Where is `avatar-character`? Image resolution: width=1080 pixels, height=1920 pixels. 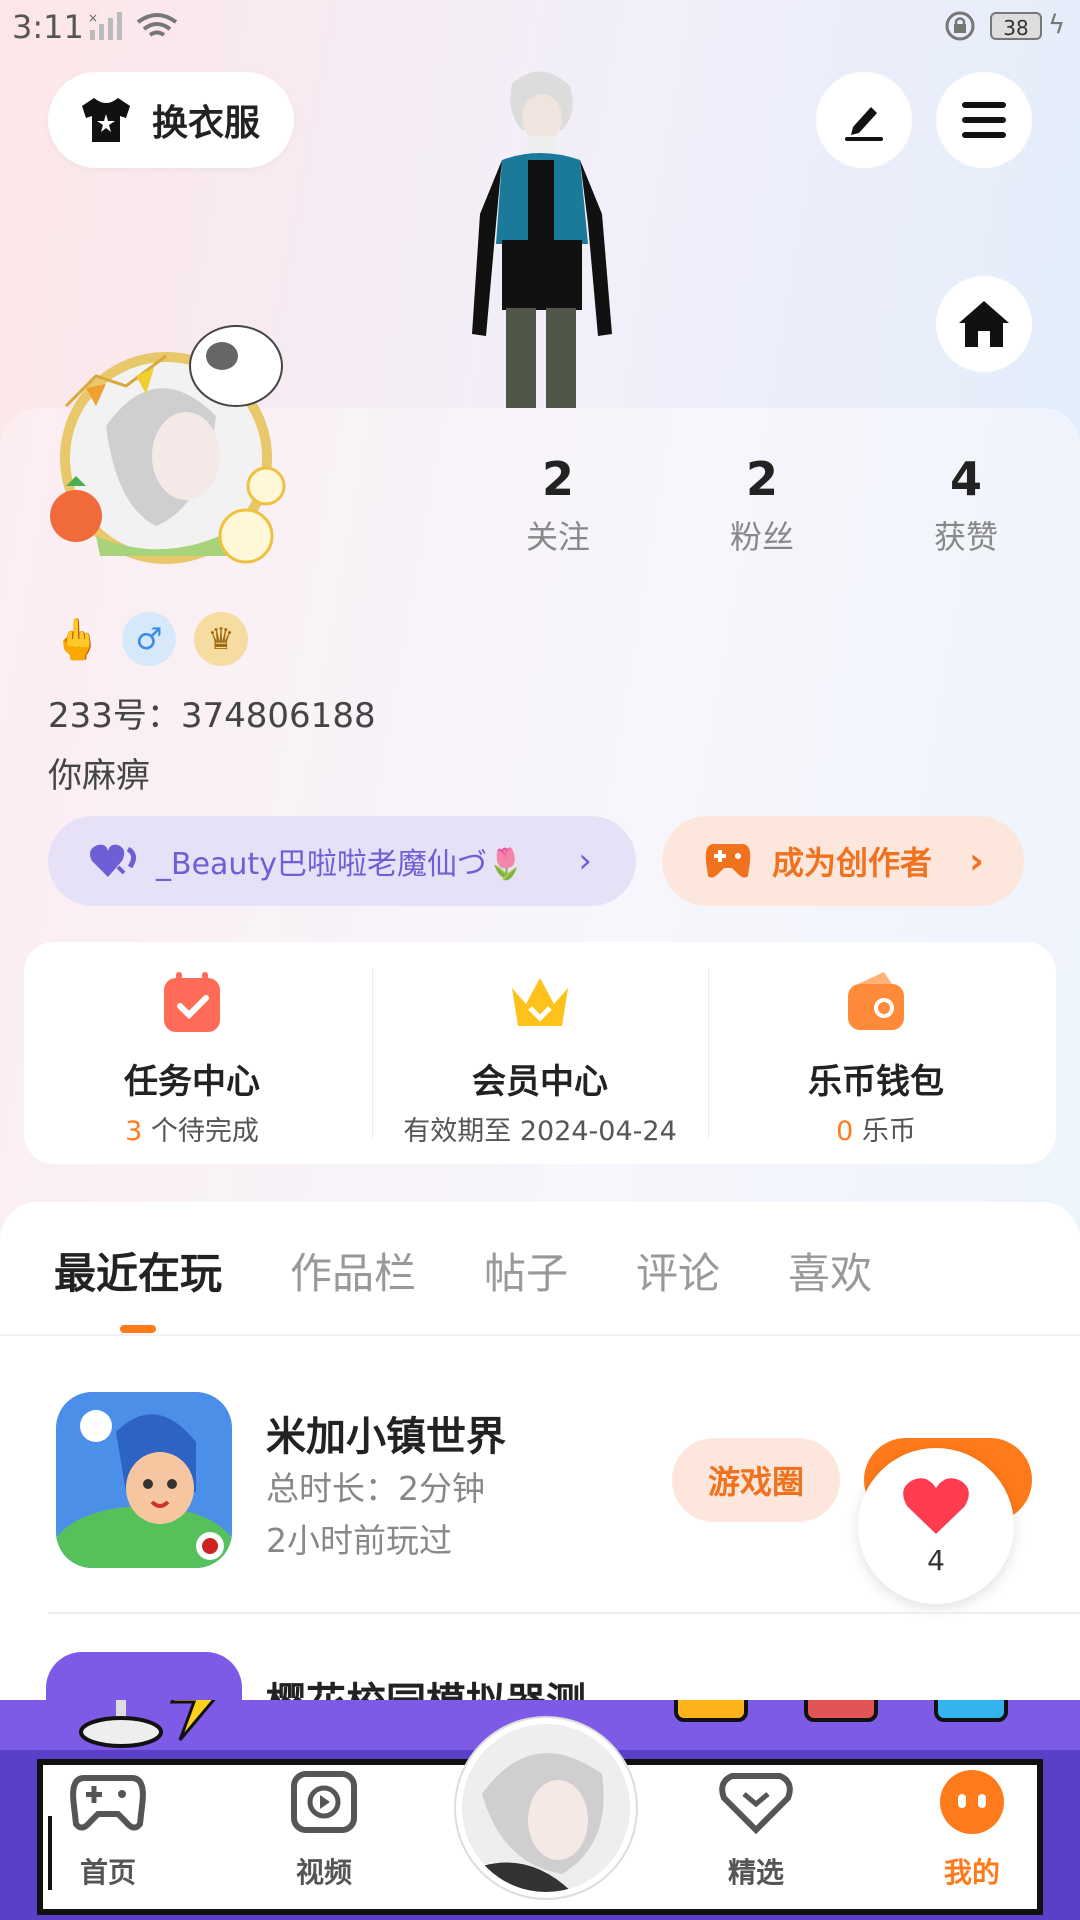
avatar-character is located at coordinates (540, 236).